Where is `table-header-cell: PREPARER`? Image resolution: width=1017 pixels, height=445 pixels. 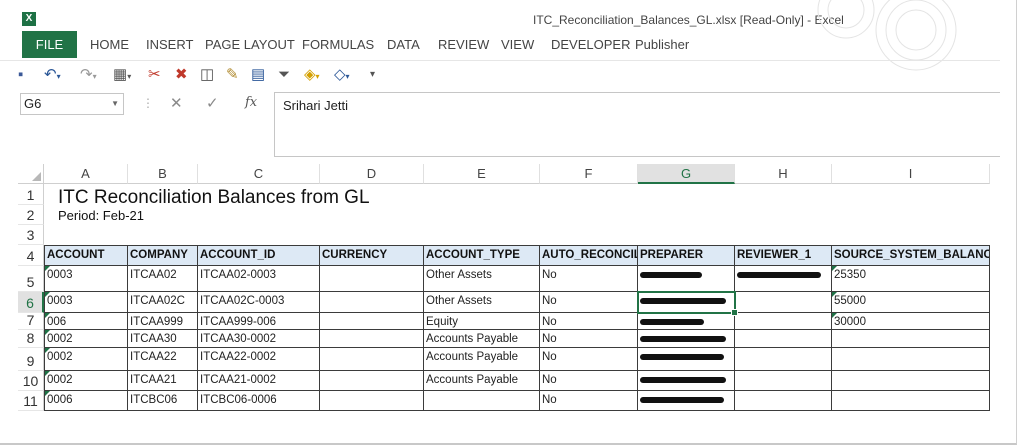 table-header-cell: PREPARER is located at coordinates (686, 255).